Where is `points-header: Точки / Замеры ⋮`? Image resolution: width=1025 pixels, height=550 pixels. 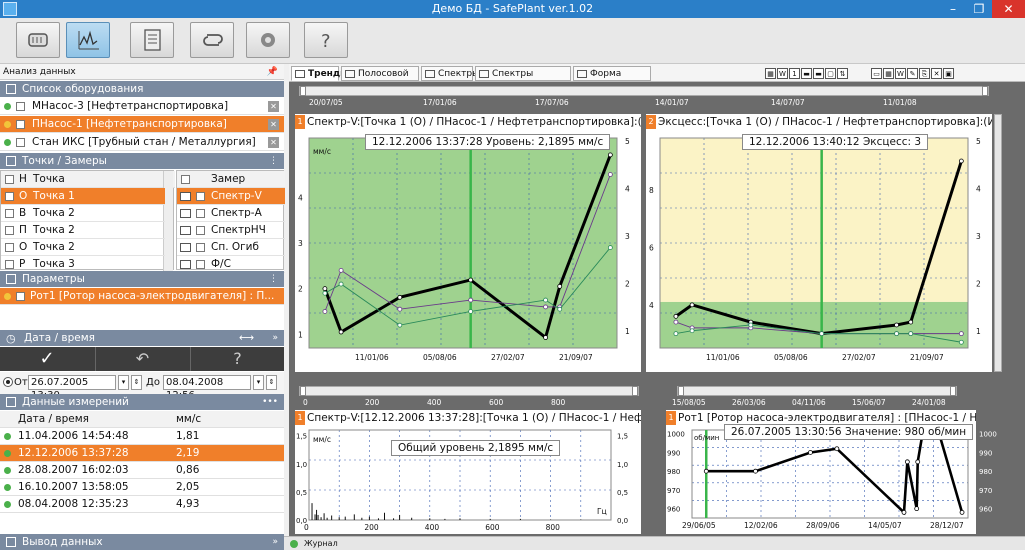 points-header: Точки / Замеры ⋮ is located at coordinates (142, 161).